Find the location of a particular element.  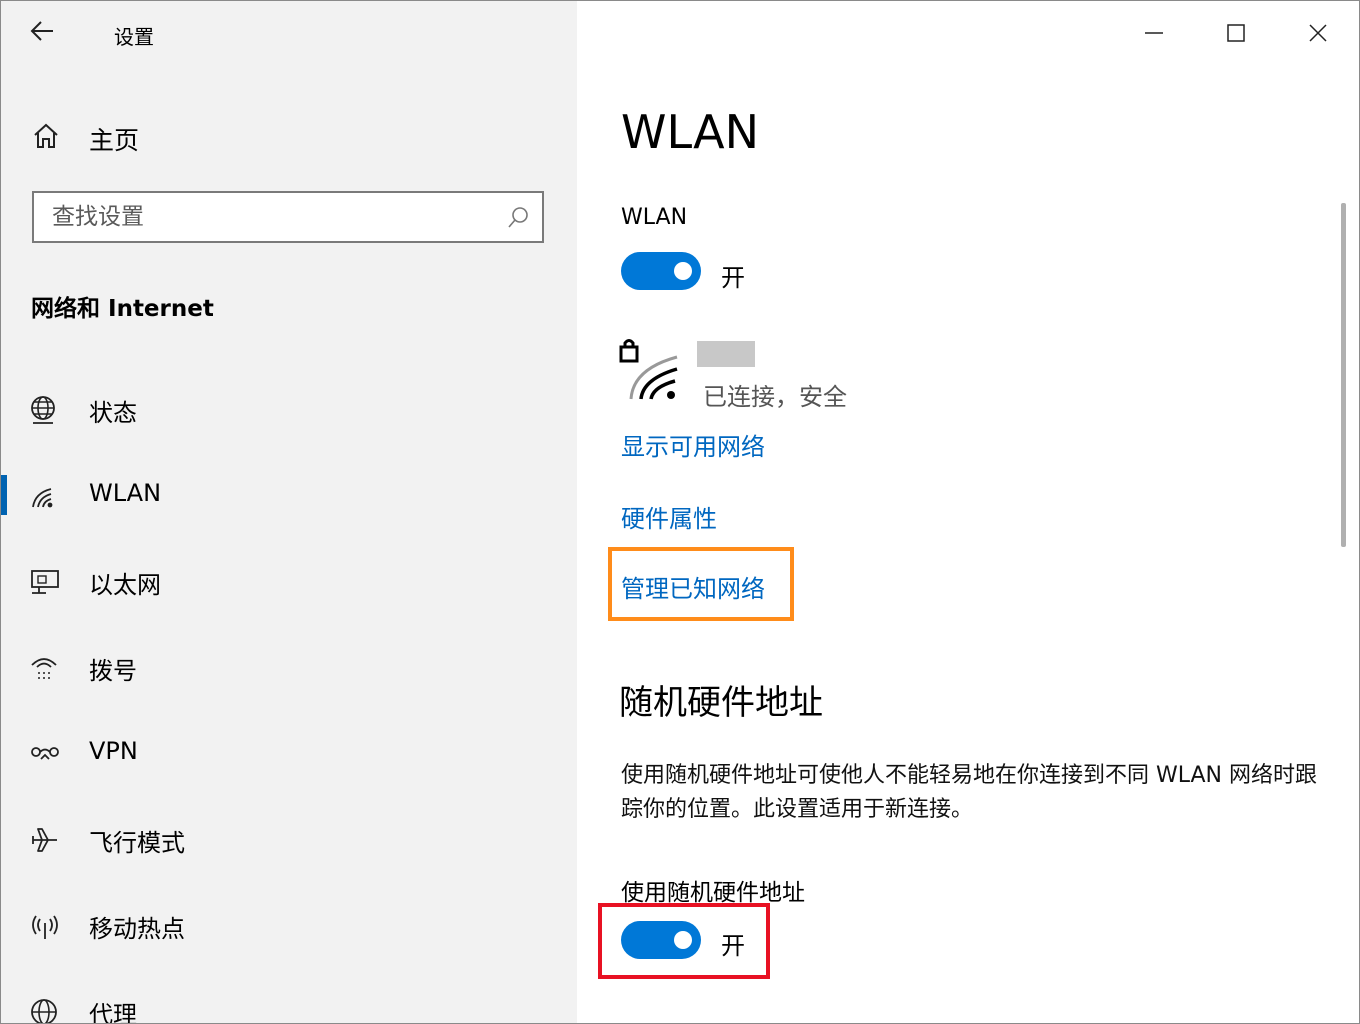

hardware-properties-link: 硬件属性 is located at coordinates (669, 516).